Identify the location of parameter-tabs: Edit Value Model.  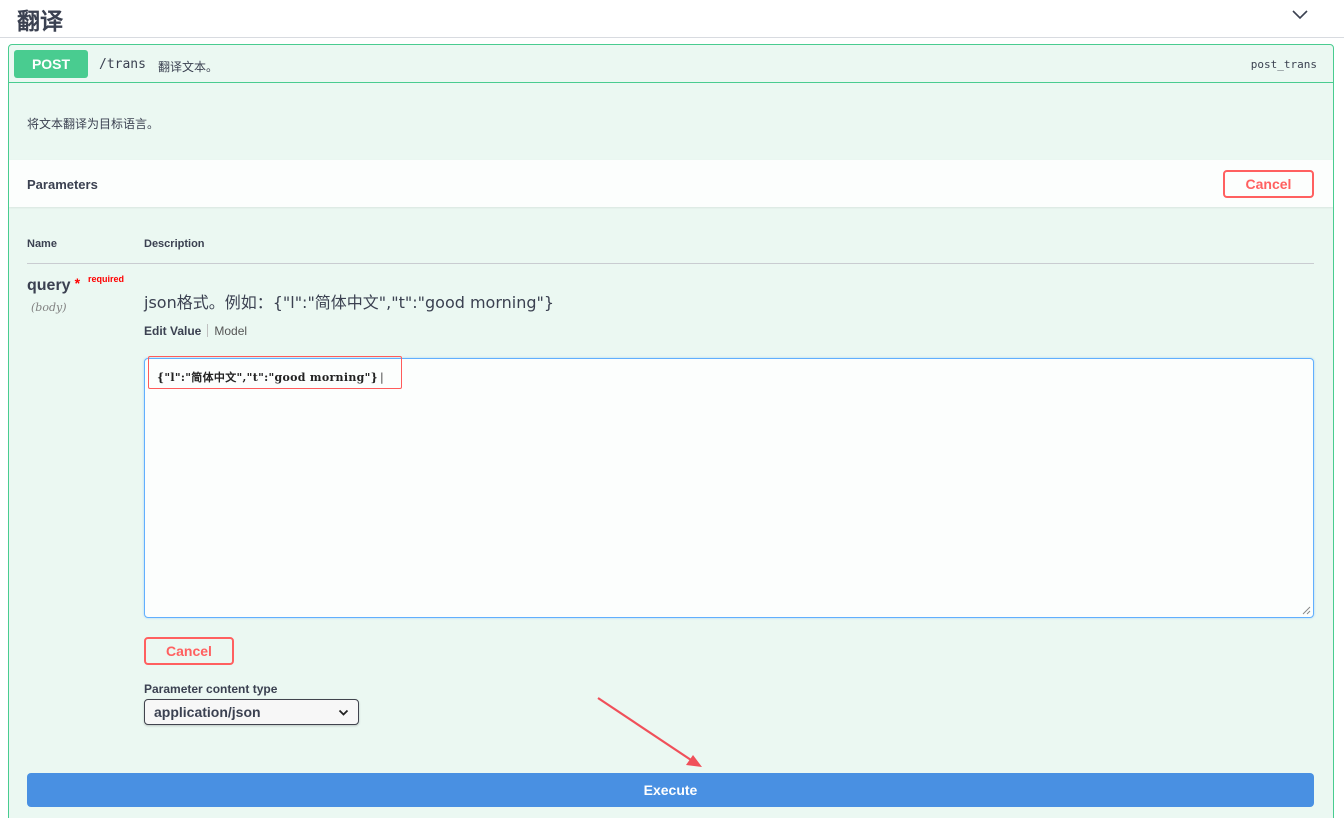
(195, 331).